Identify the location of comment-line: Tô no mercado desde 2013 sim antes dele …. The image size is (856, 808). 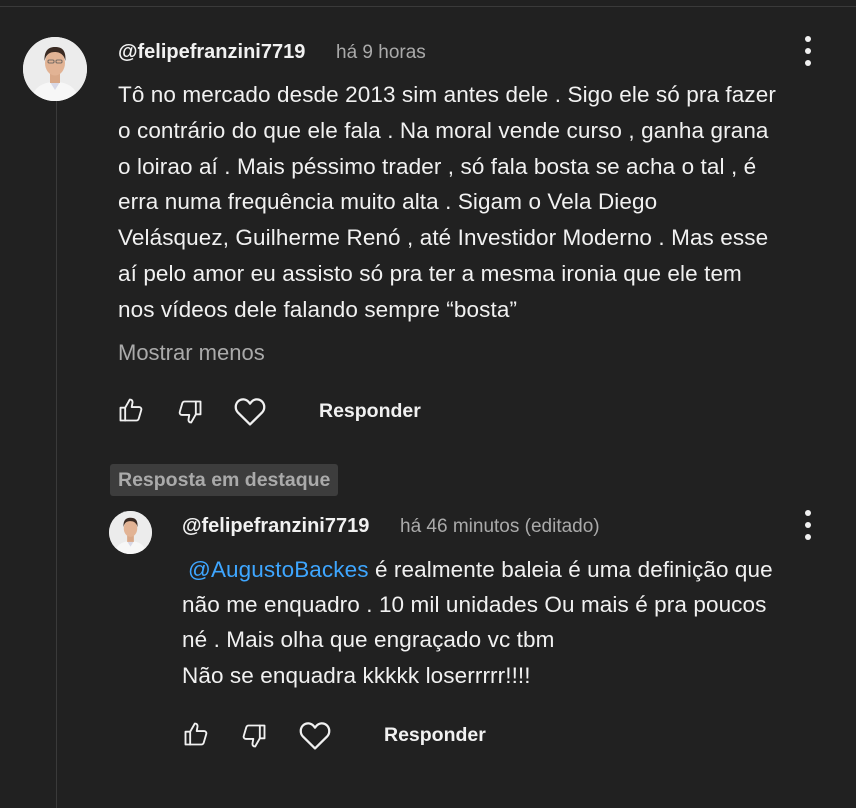
(447, 94).